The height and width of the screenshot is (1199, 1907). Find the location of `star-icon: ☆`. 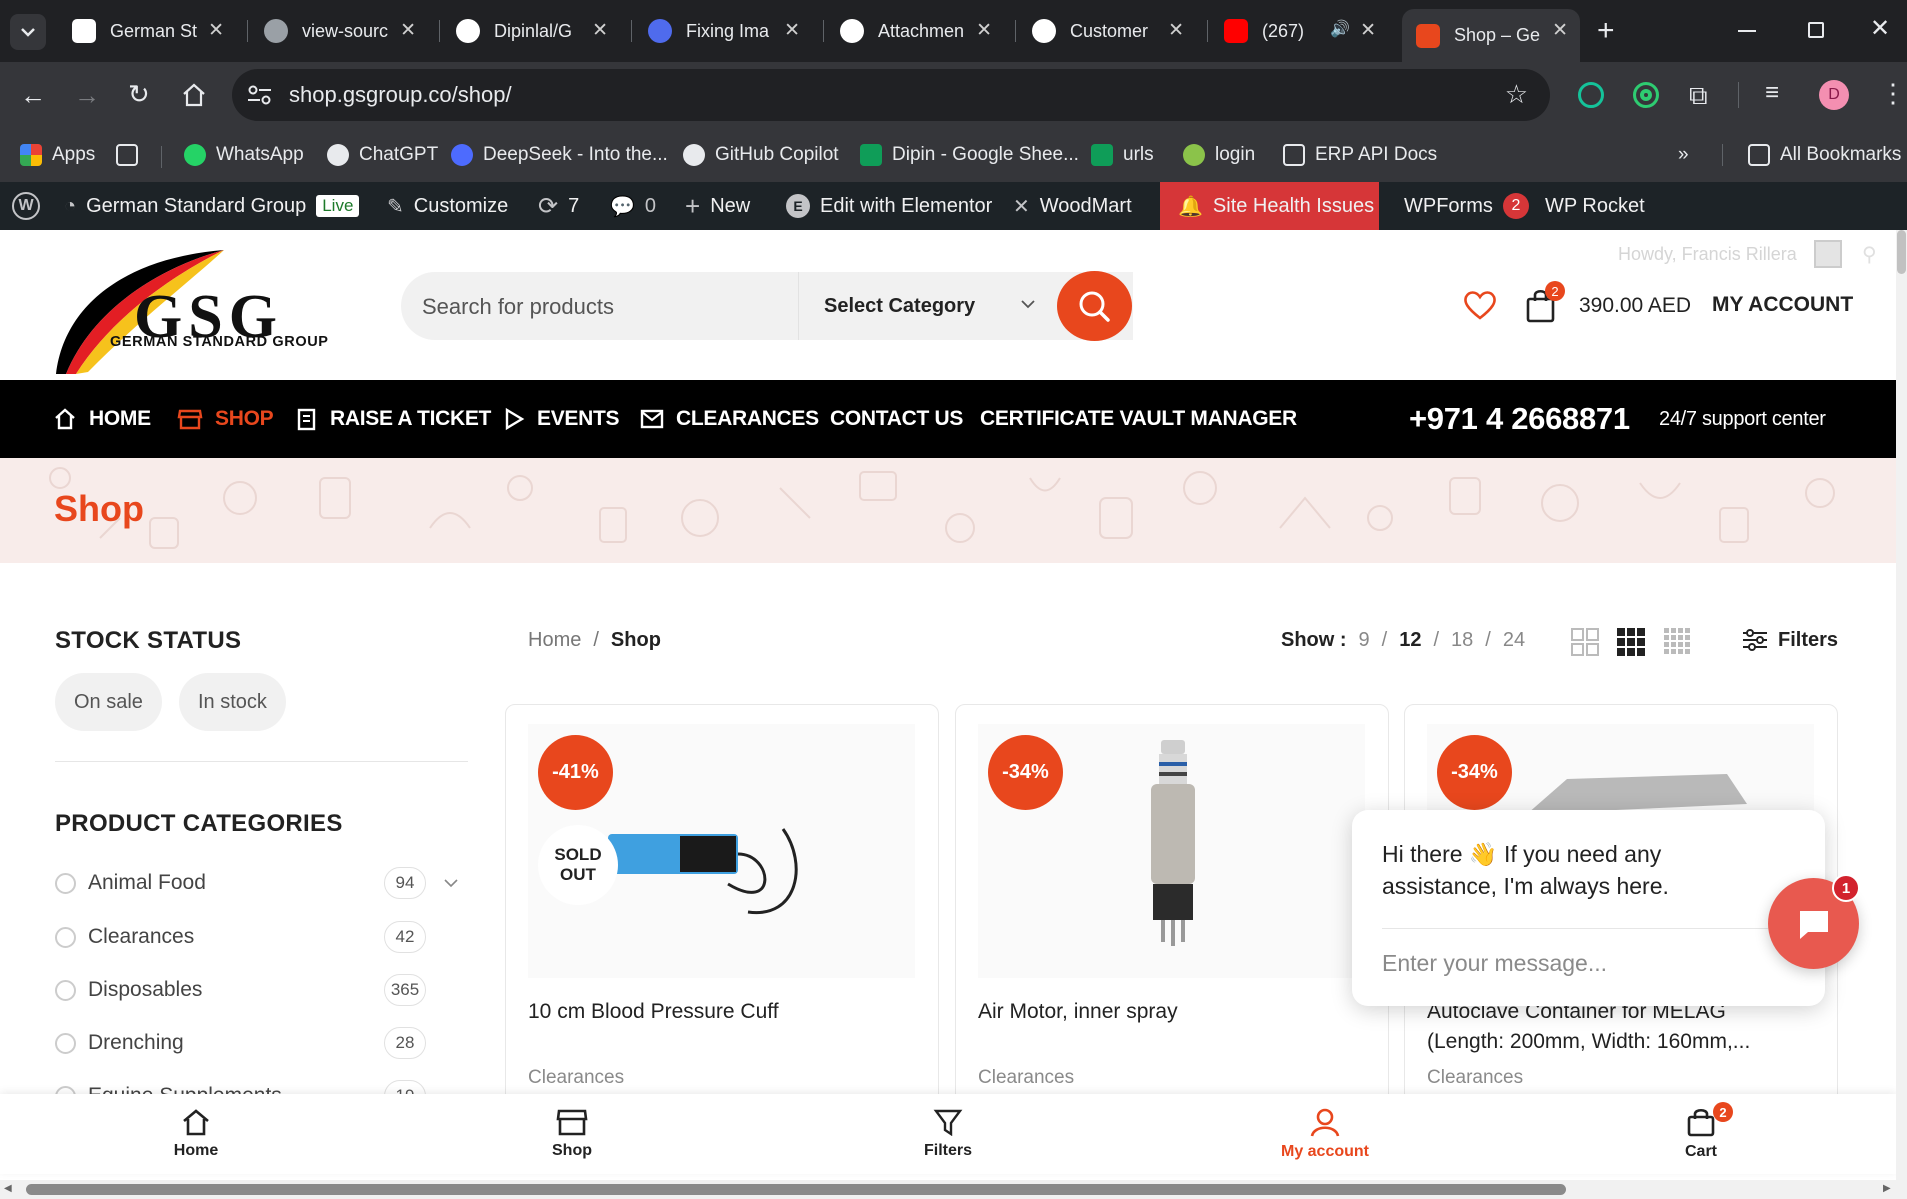

star-icon: ☆ is located at coordinates (1516, 94).